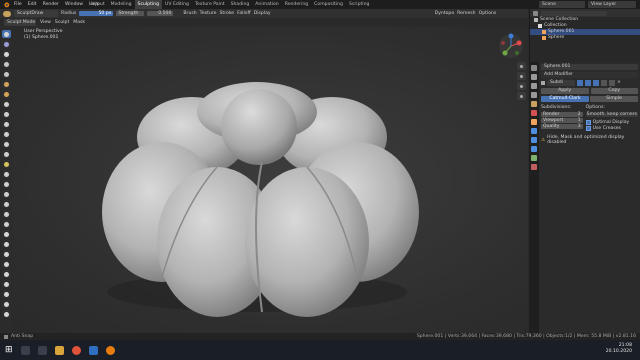 The height and width of the screenshot is (360, 640). What do you see at coordinates (589, 75) in the screenshot?
I see `add-modifier-dropdown: Add Modifier` at bounding box center [589, 75].